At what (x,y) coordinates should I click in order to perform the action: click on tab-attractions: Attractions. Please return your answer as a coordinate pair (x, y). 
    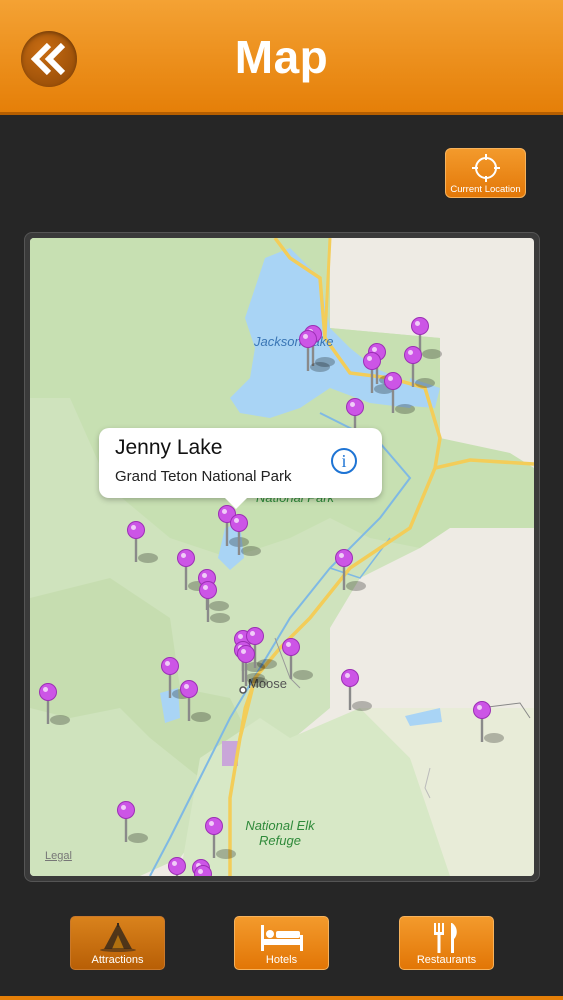
    Looking at the image, I should click on (117, 943).